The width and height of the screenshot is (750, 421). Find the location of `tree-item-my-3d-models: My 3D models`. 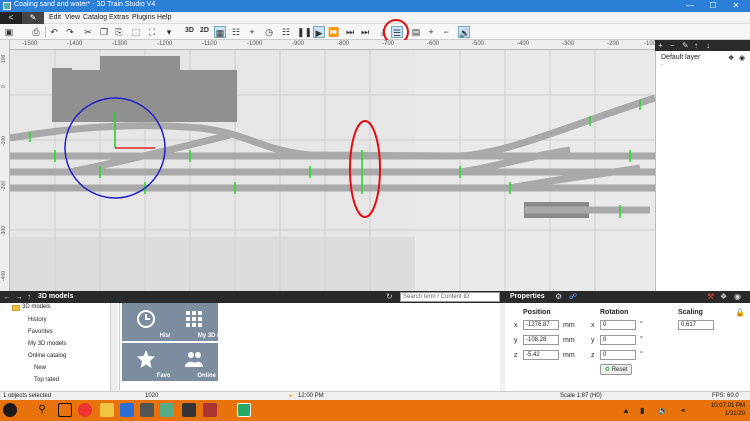

tree-item-my-3d-models: My 3D models is located at coordinates (47, 344).